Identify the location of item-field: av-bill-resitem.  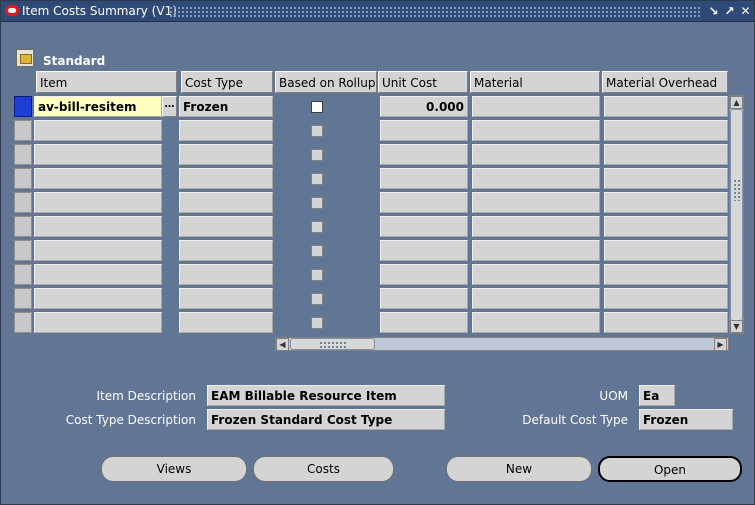
(98, 106).